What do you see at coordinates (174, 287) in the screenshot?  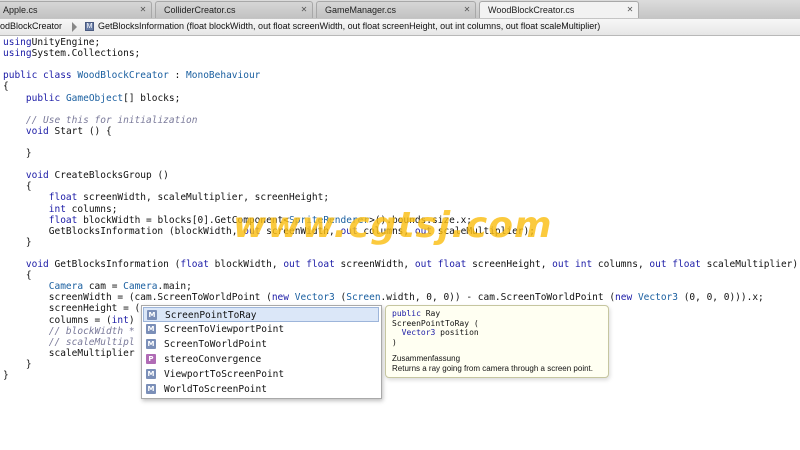 I see `code-token: .main;` at bounding box center [174, 287].